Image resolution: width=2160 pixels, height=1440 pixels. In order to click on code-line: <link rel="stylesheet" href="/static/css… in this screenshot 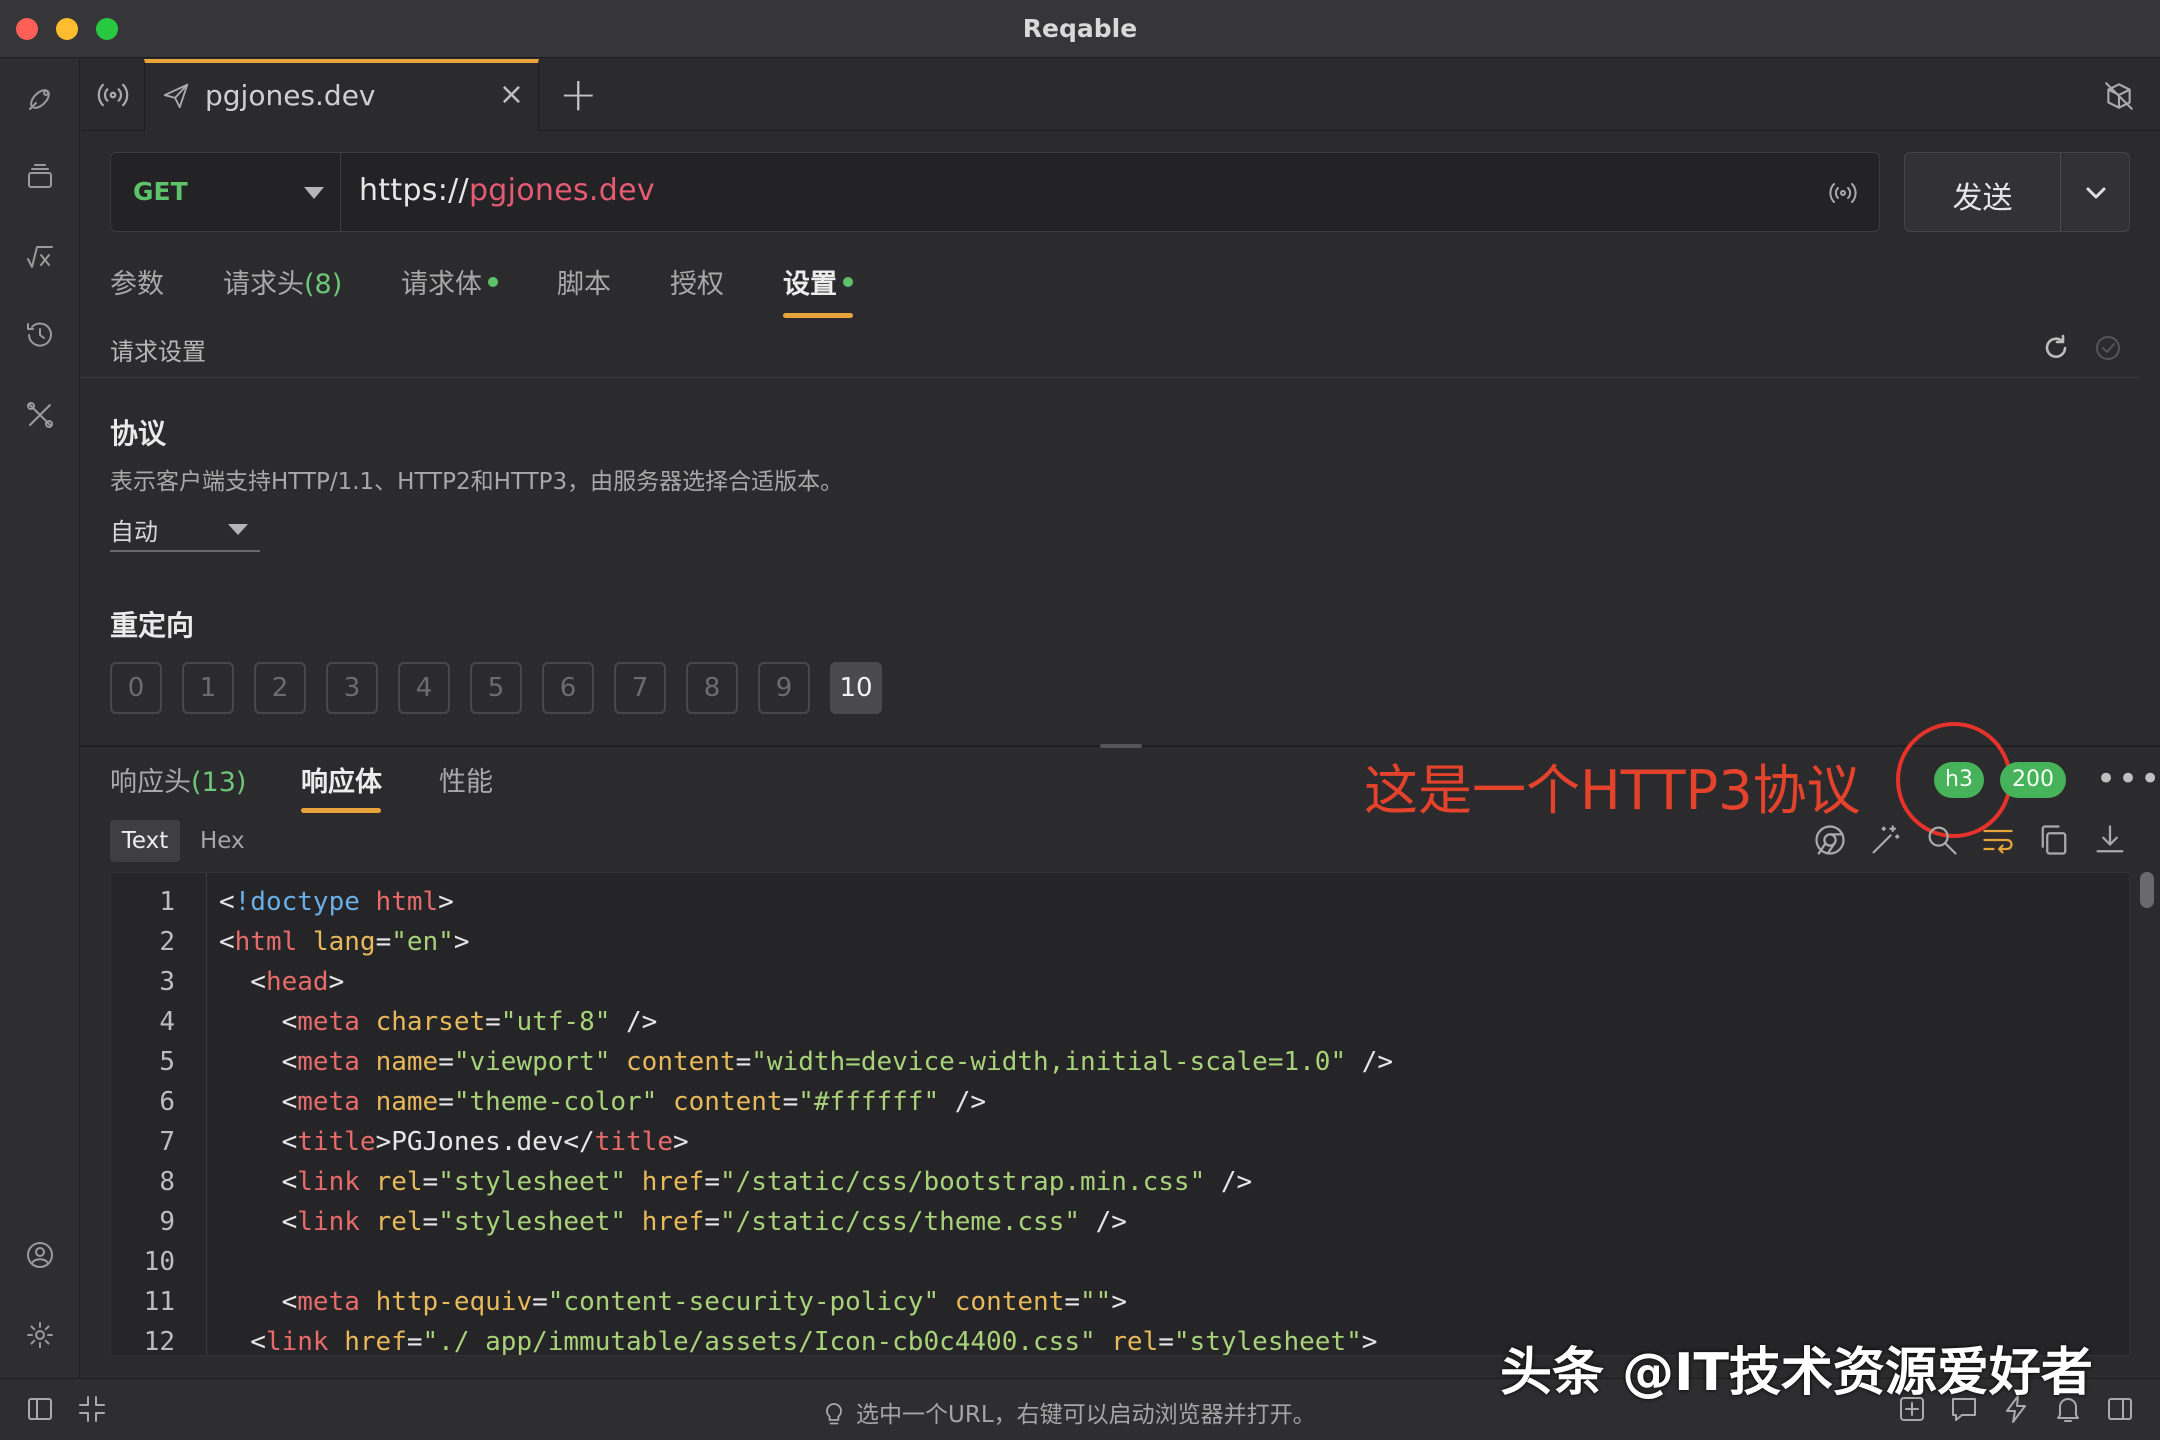, I will do `click(736, 1182)`.